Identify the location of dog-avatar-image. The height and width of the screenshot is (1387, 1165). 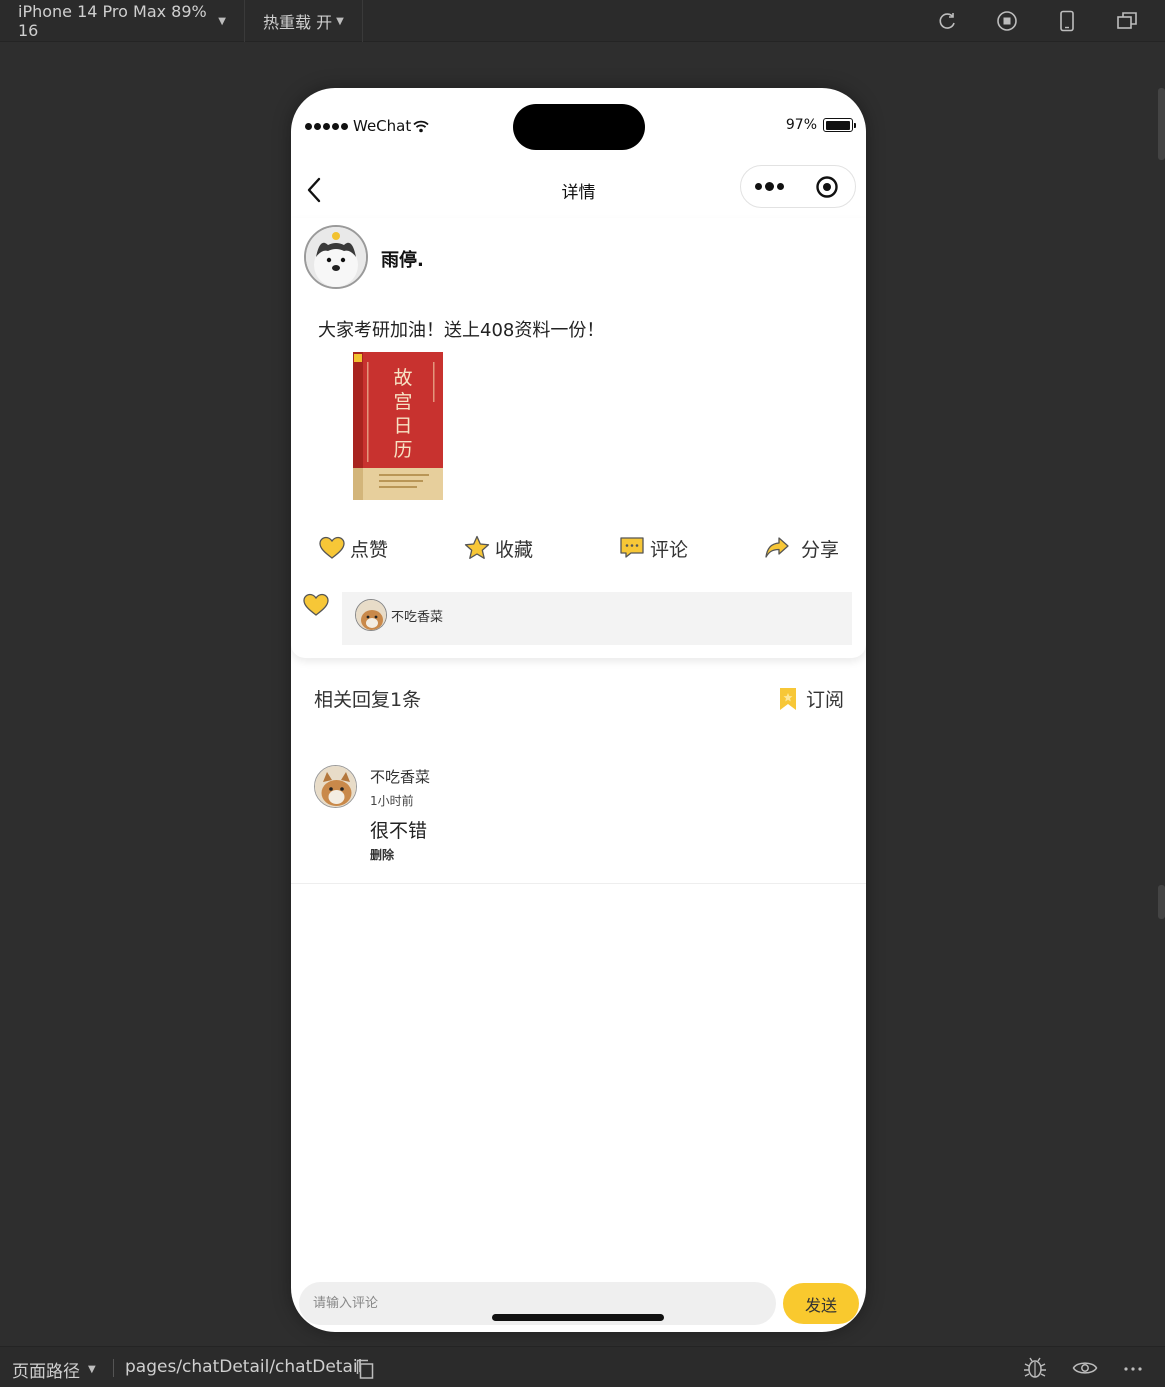
(336, 257).